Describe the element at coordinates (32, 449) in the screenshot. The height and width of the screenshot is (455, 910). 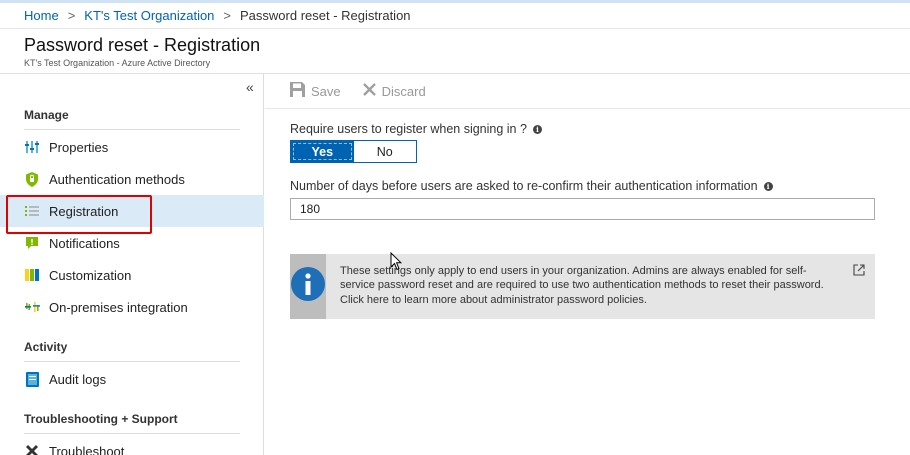
I see `tools-icon` at that location.